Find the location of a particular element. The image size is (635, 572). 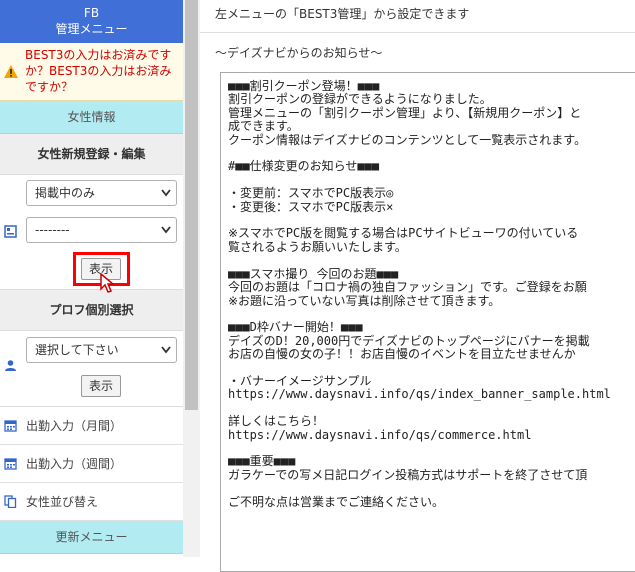

header-title-line2: 管理メニュー is located at coordinates (91, 29).